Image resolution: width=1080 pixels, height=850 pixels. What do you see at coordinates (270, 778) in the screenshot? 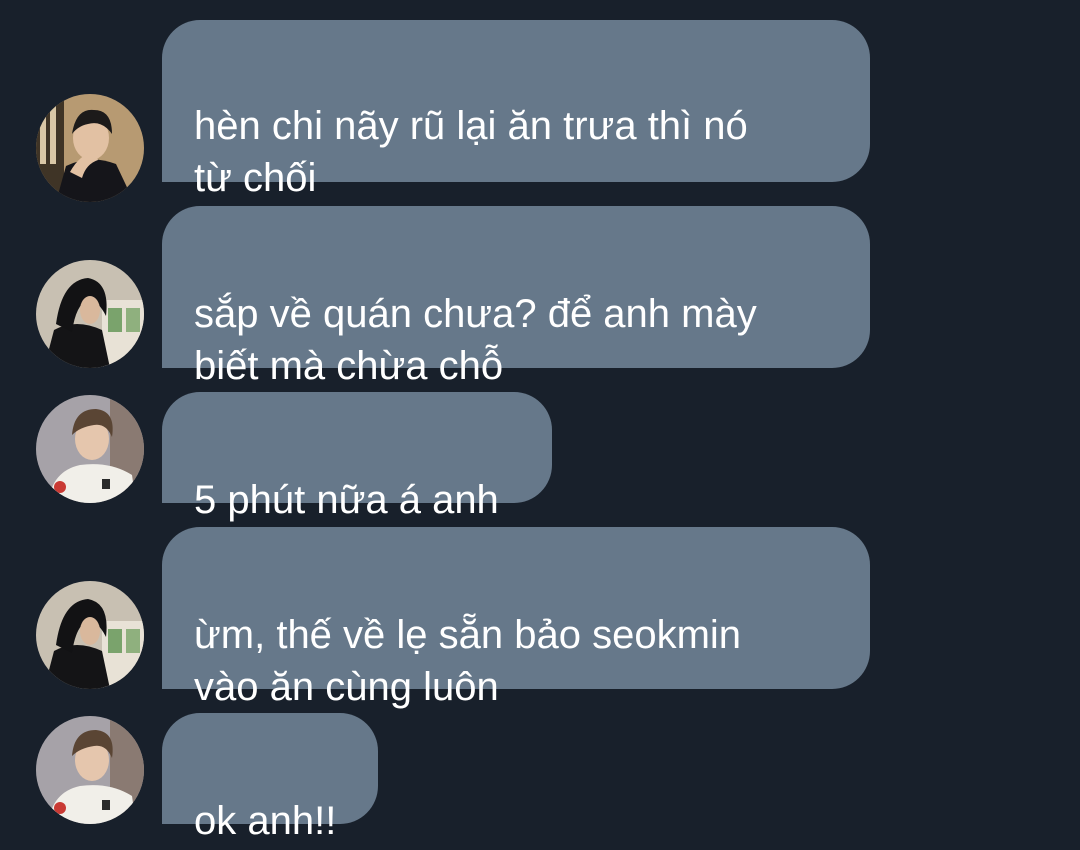
I see `message-bubble: ok anh!!` at bounding box center [270, 778].